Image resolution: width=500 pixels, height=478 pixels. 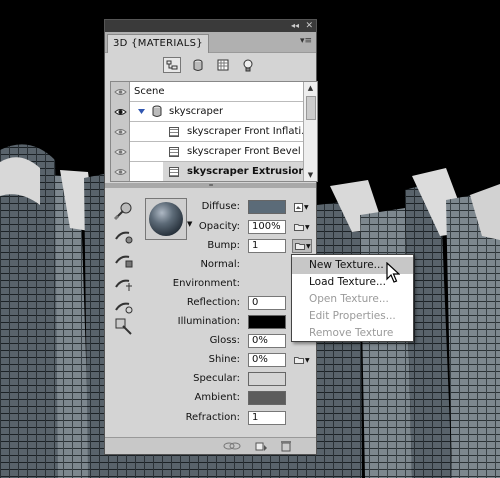 I want to click on bump-label: Bump:, so click(x=223, y=245).